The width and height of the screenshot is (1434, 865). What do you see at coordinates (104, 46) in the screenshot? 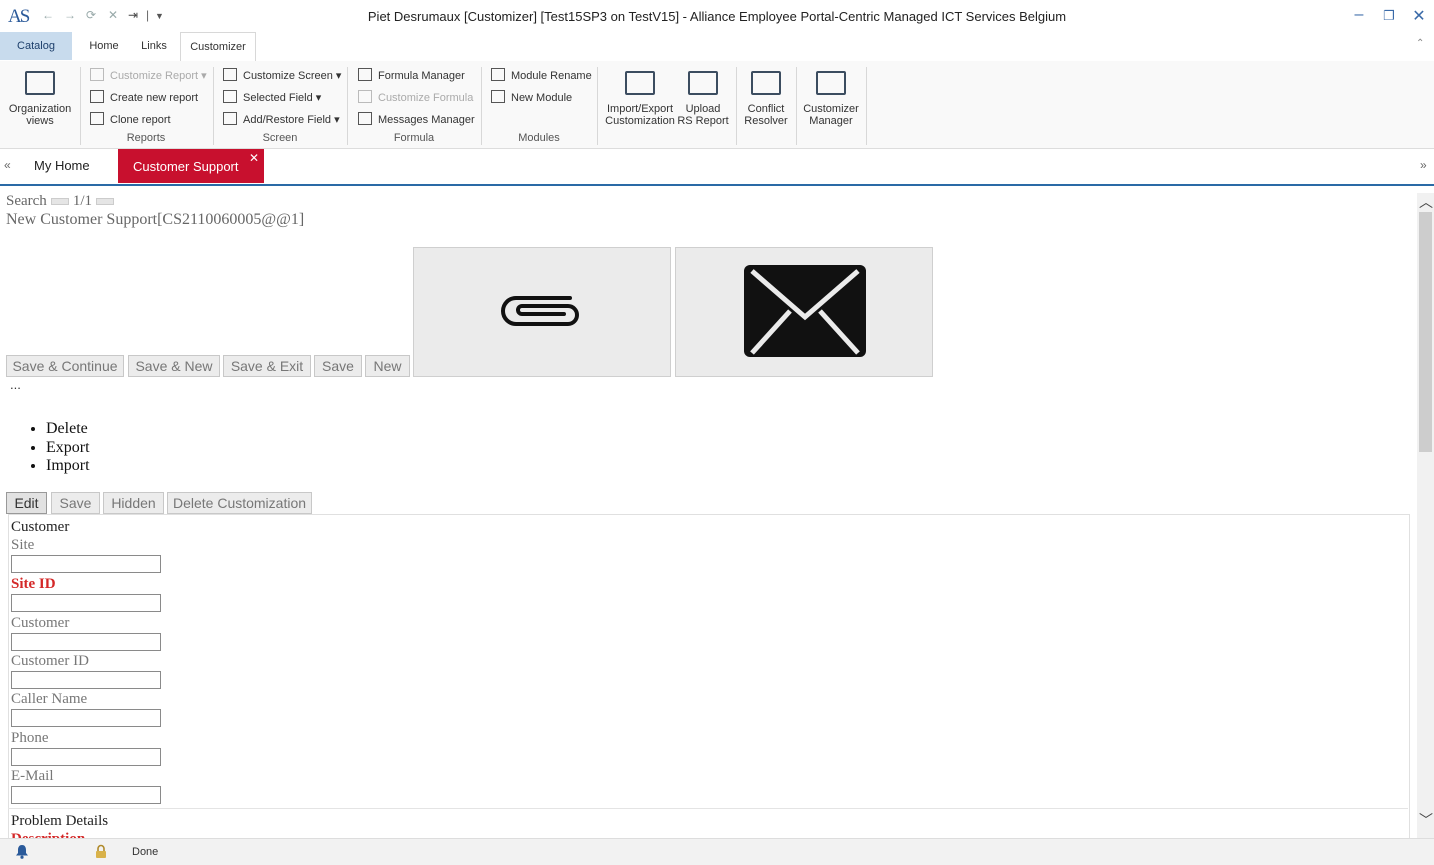
I see `tab-home: Home` at bounding box center [104, 46].